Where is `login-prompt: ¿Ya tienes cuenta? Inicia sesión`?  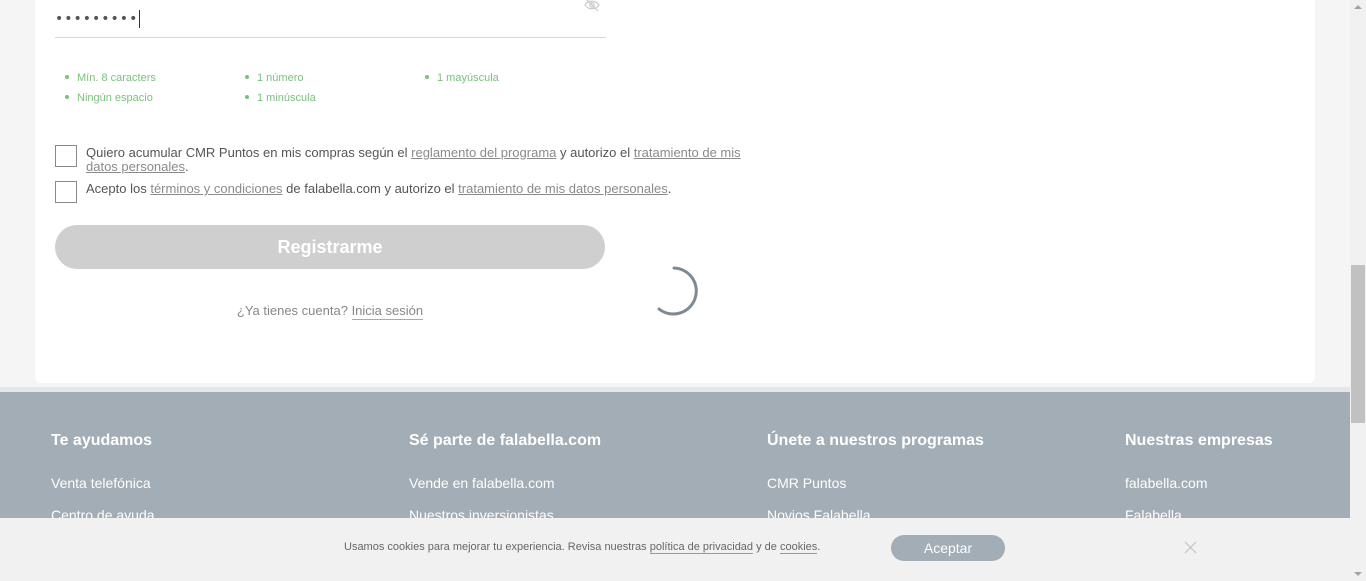
login-prompt: ¿Ya tienes cuenta? Inicia sesión is located at coordinates (330, 311).